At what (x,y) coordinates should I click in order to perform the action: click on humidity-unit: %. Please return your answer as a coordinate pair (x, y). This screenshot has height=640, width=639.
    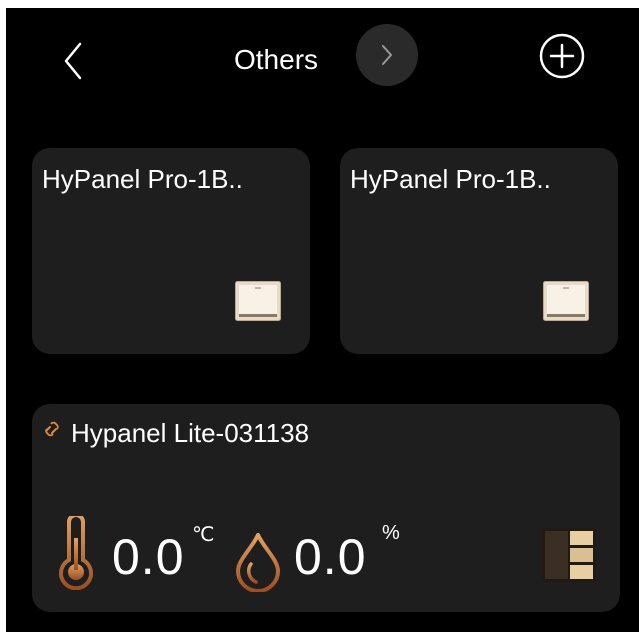
    Looking at the image, I should click on (391, 533).